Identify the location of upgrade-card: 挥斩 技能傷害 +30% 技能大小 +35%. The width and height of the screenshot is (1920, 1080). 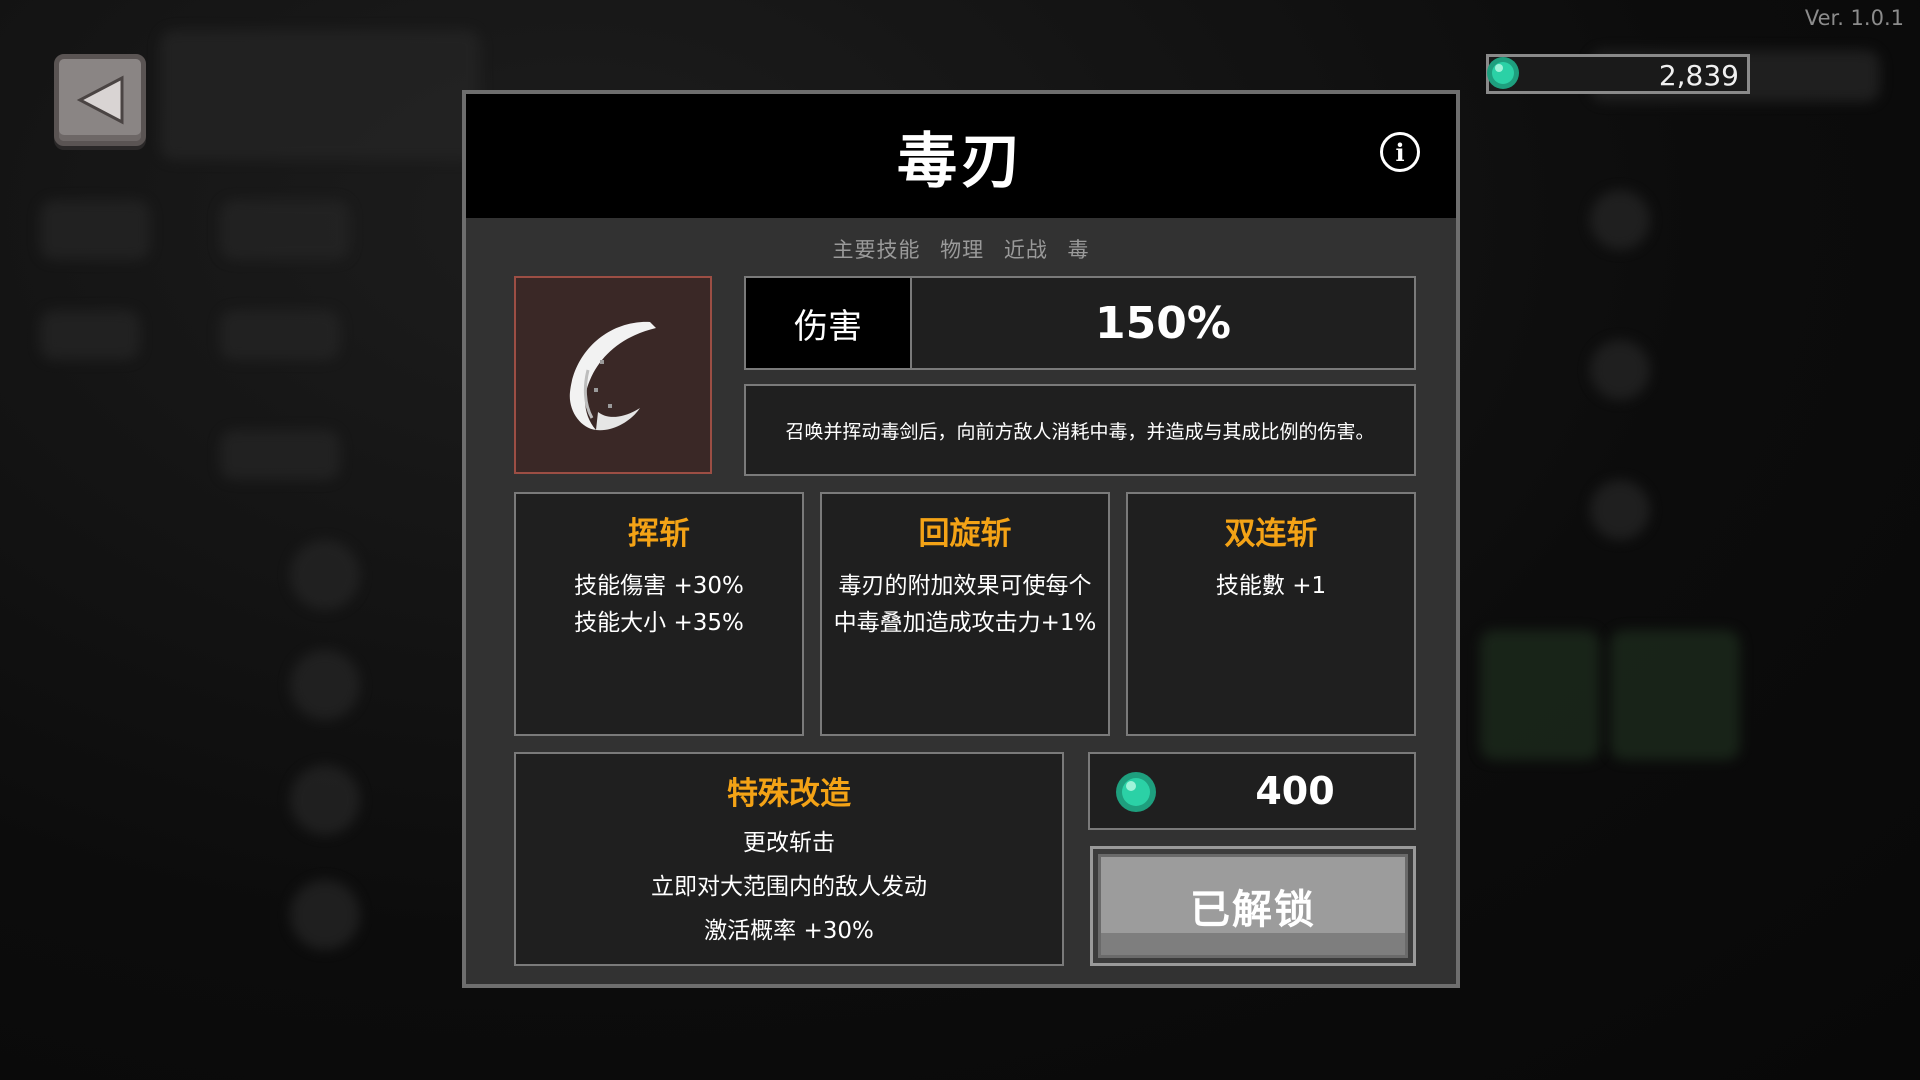
(659, 614).